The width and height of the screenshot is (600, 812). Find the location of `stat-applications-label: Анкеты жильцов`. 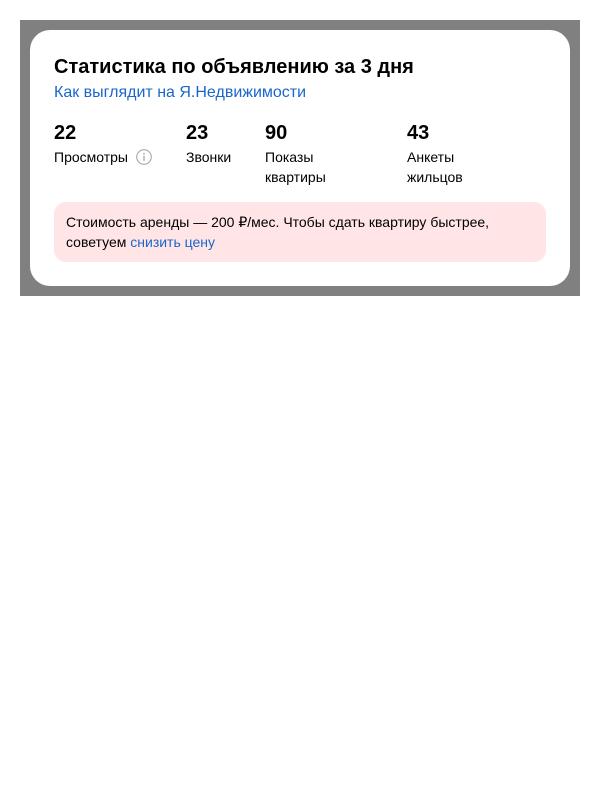

stat-applications-label: Анкеты жильцов is located at coordinates (435, 167).